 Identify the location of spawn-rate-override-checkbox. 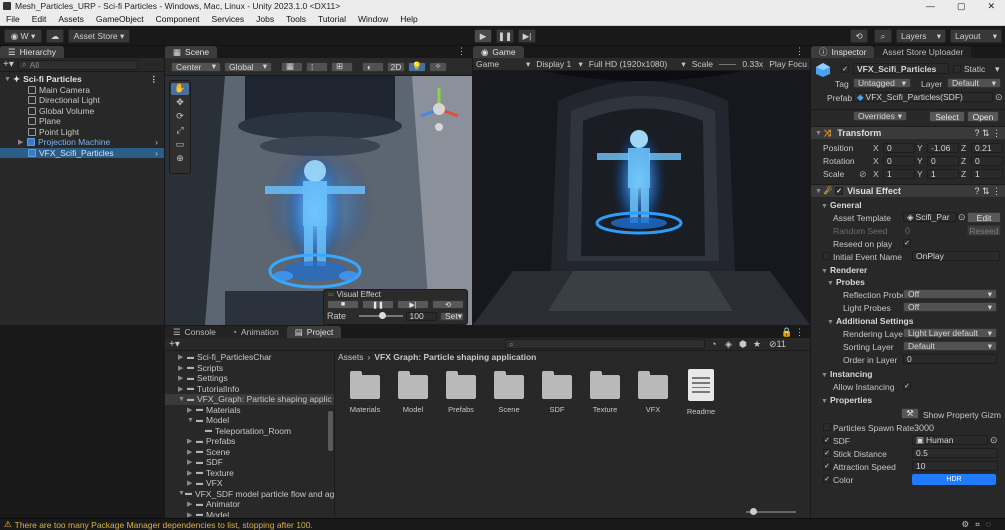
(827, 427).